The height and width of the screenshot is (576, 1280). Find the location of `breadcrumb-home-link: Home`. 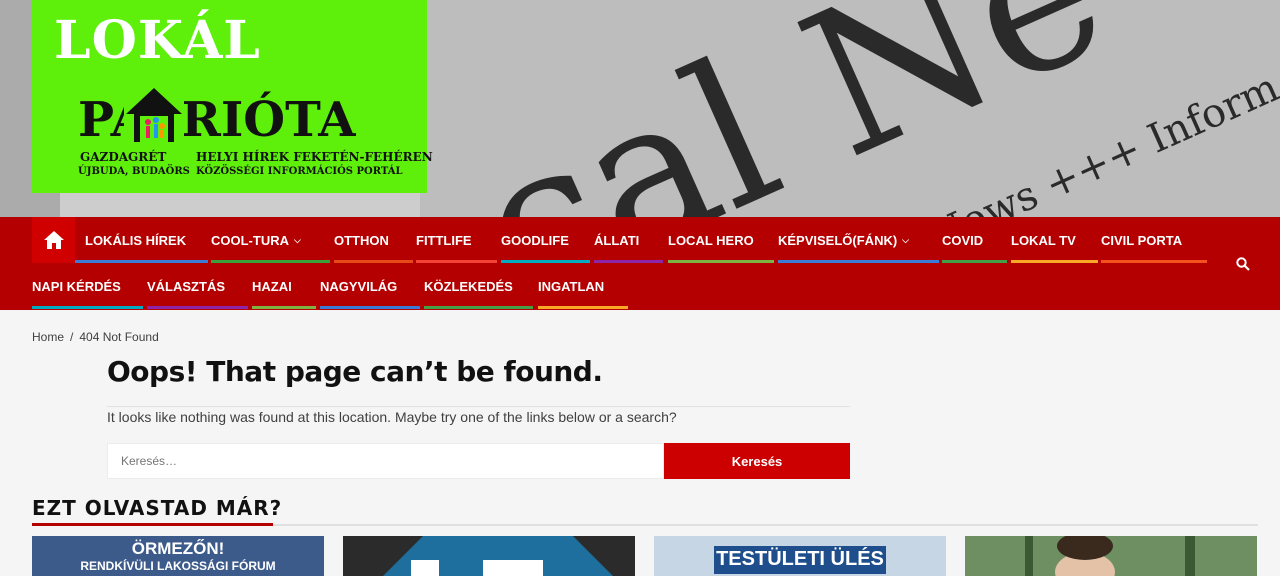

breadcrumb-home-link: Home is located at coordinates (48, 337).